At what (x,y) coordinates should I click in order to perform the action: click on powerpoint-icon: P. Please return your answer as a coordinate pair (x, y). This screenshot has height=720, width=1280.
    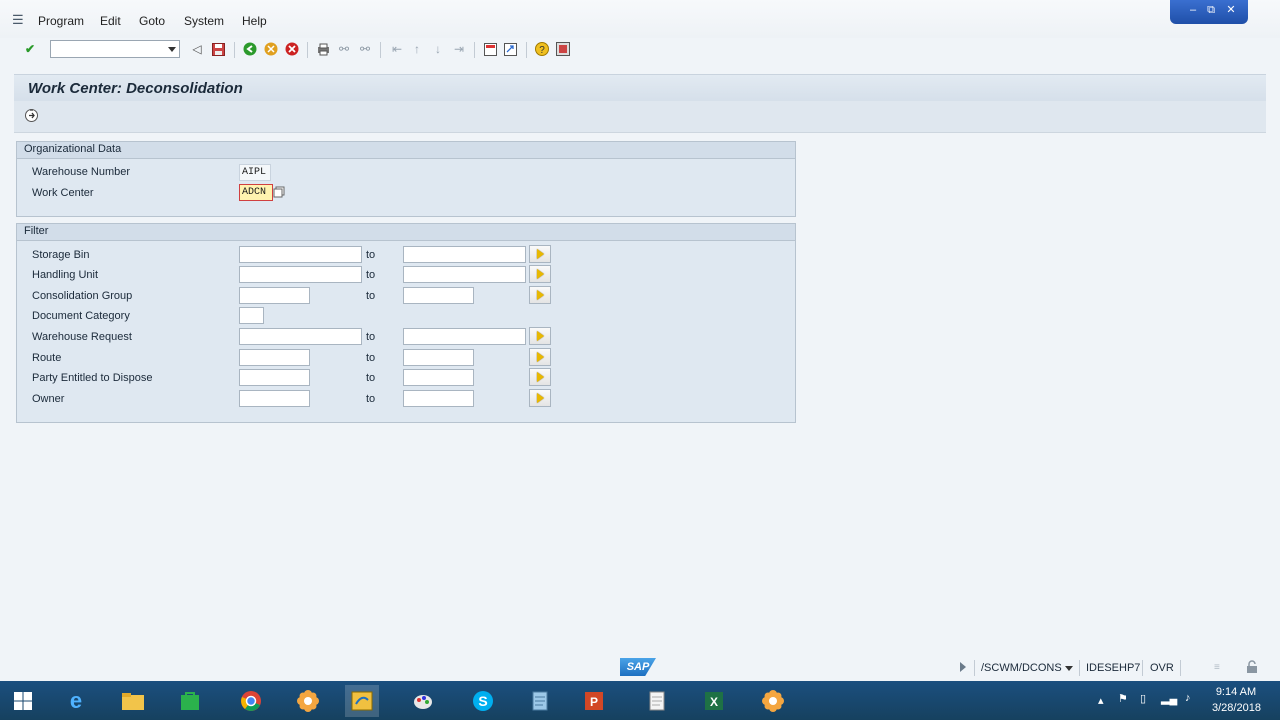
    Looking at the image, I should click on (594, 701).